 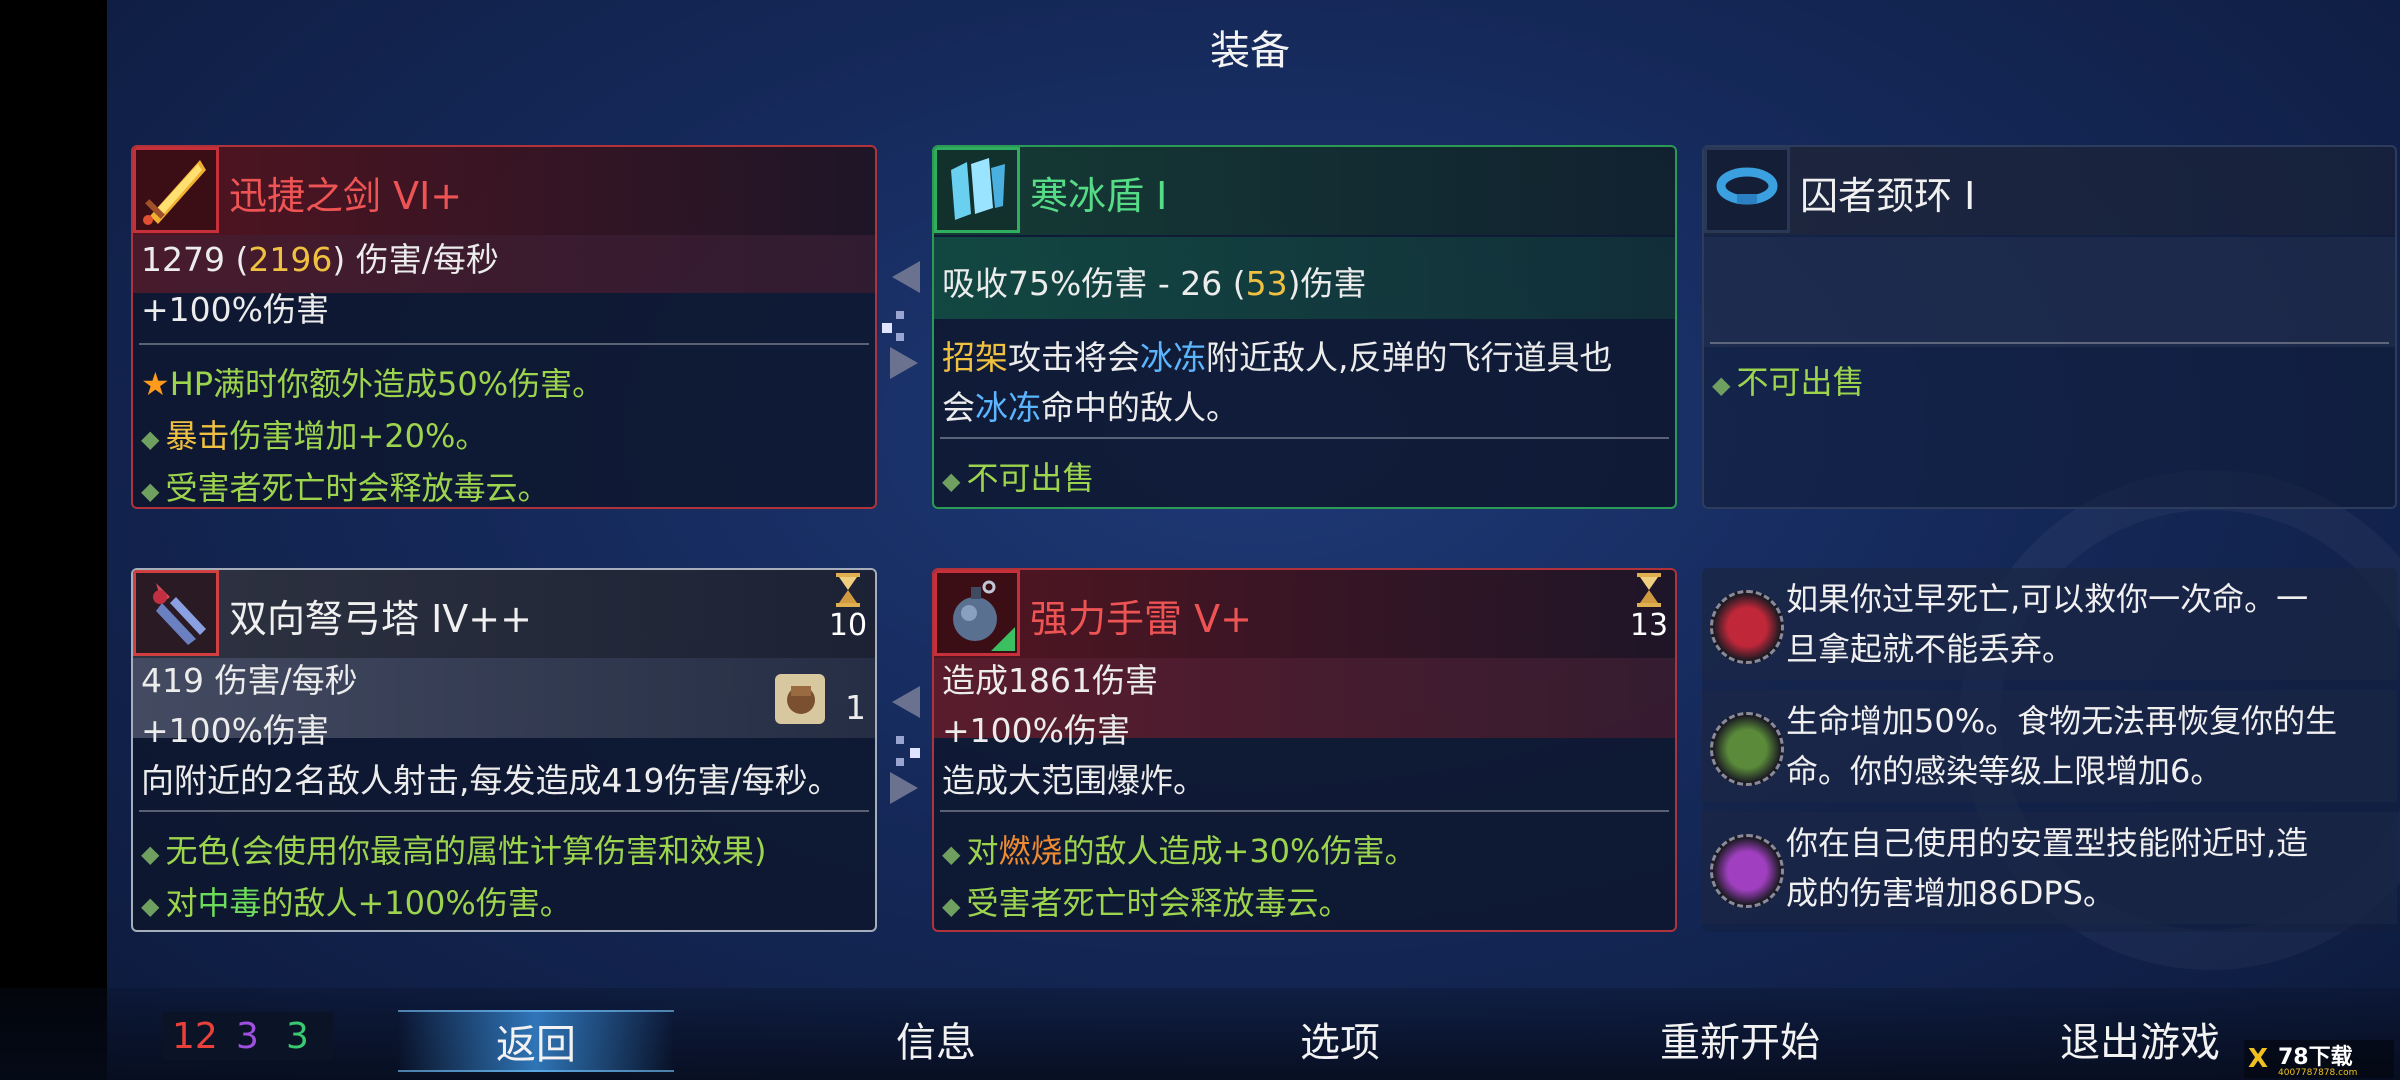 What do you see at coordinates (290, 259) in the screenshot?
I see `dps-crit: 2196` at bounding box center [290, 259].